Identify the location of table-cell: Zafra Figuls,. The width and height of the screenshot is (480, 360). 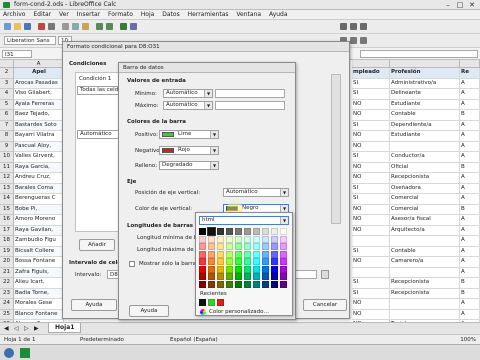
(39, 272).